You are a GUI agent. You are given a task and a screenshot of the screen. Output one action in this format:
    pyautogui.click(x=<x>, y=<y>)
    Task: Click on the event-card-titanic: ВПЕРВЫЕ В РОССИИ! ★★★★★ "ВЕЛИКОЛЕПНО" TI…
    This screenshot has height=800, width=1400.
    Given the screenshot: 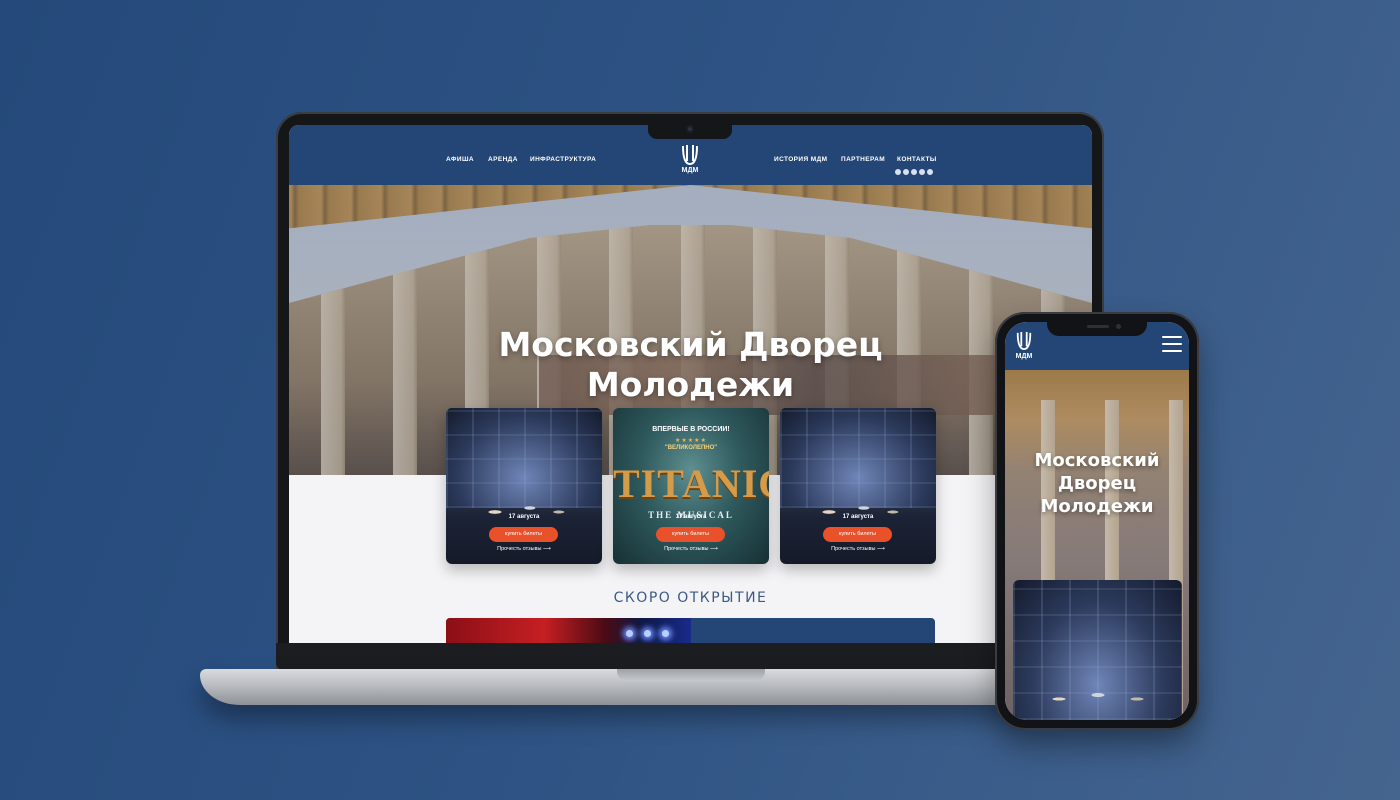 What is the action you would take?
    pyautogui.click(x=691, y=486)
    